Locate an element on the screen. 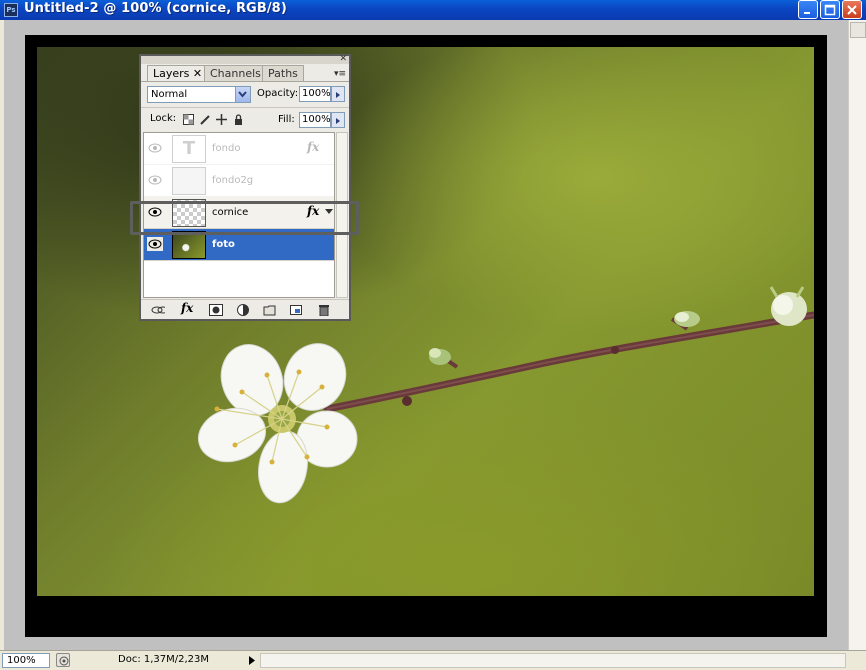 Image resolution: width=866 pixels, height=670 pixels. close-icon is located at coordinates (852, 10).